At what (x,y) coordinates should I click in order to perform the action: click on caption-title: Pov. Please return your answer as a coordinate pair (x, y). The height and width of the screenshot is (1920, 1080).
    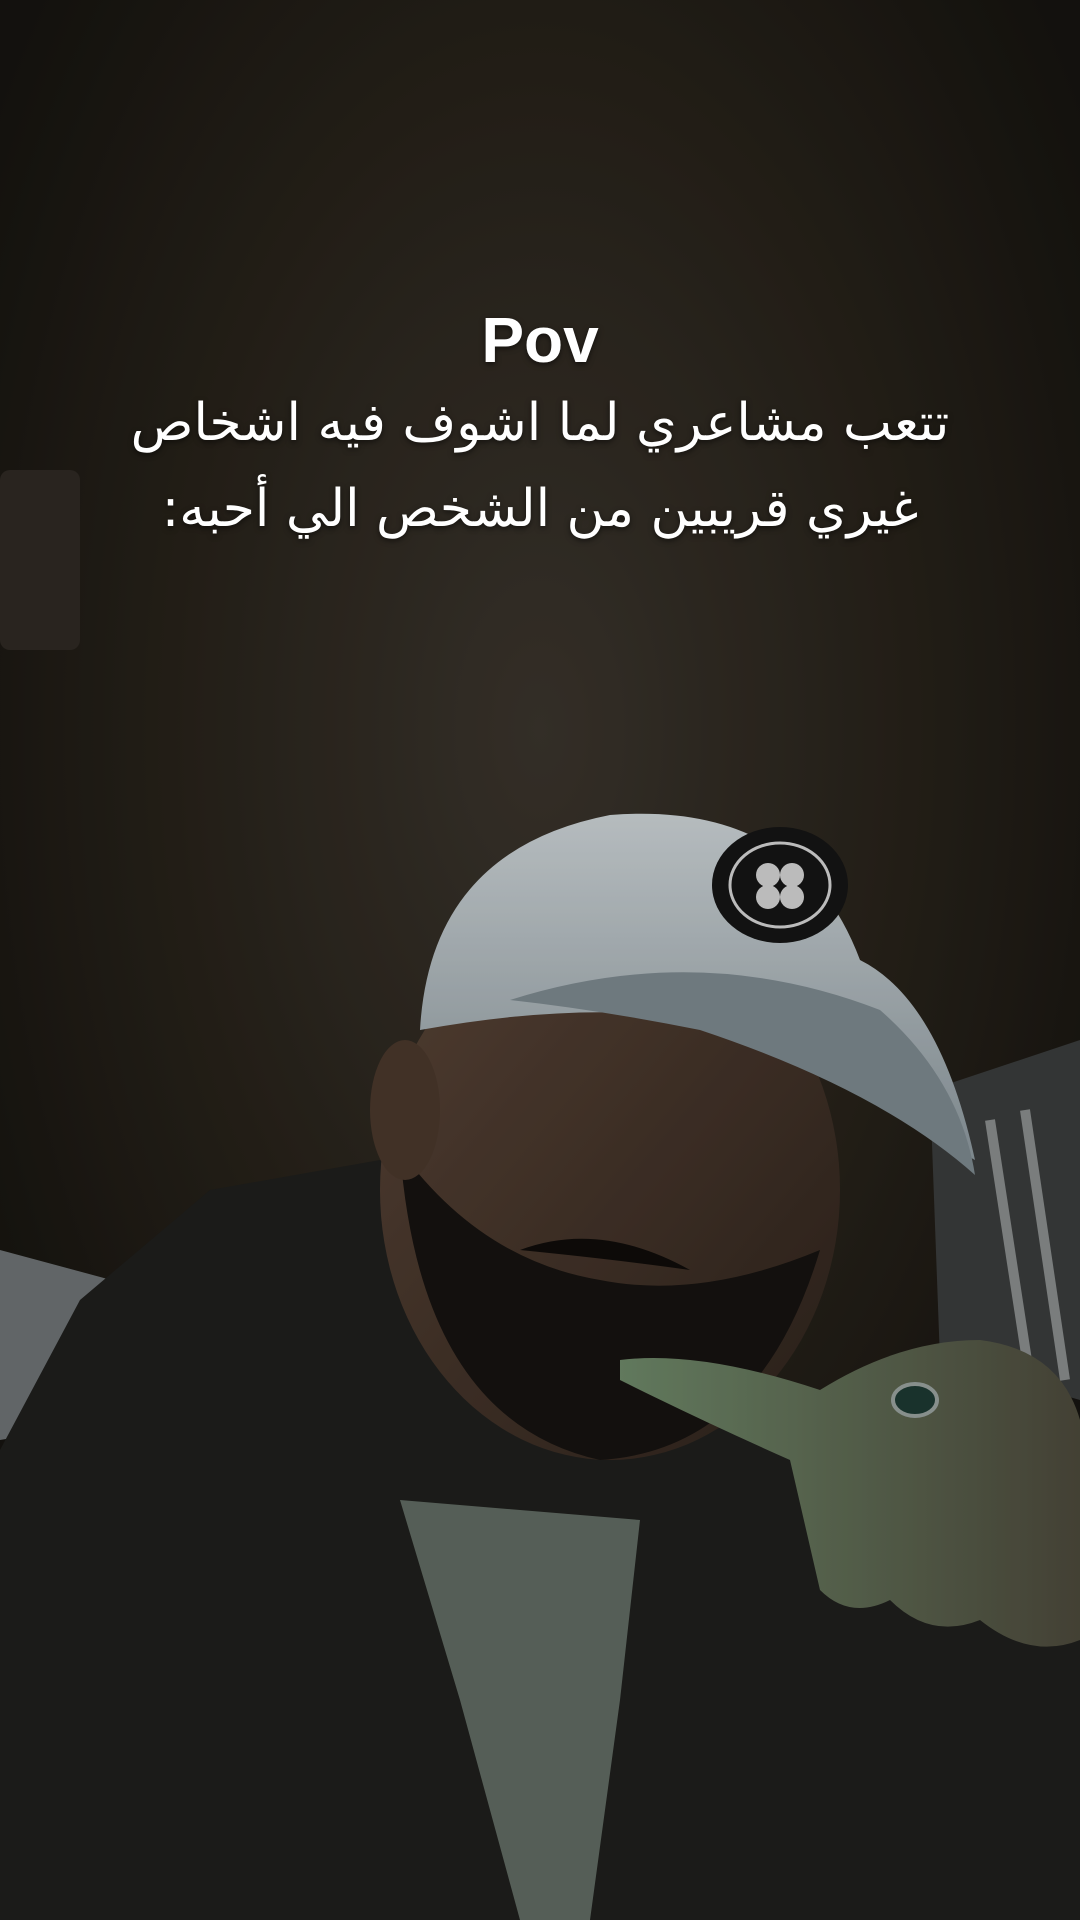
    Looking at the image, I should click on (540, 340).